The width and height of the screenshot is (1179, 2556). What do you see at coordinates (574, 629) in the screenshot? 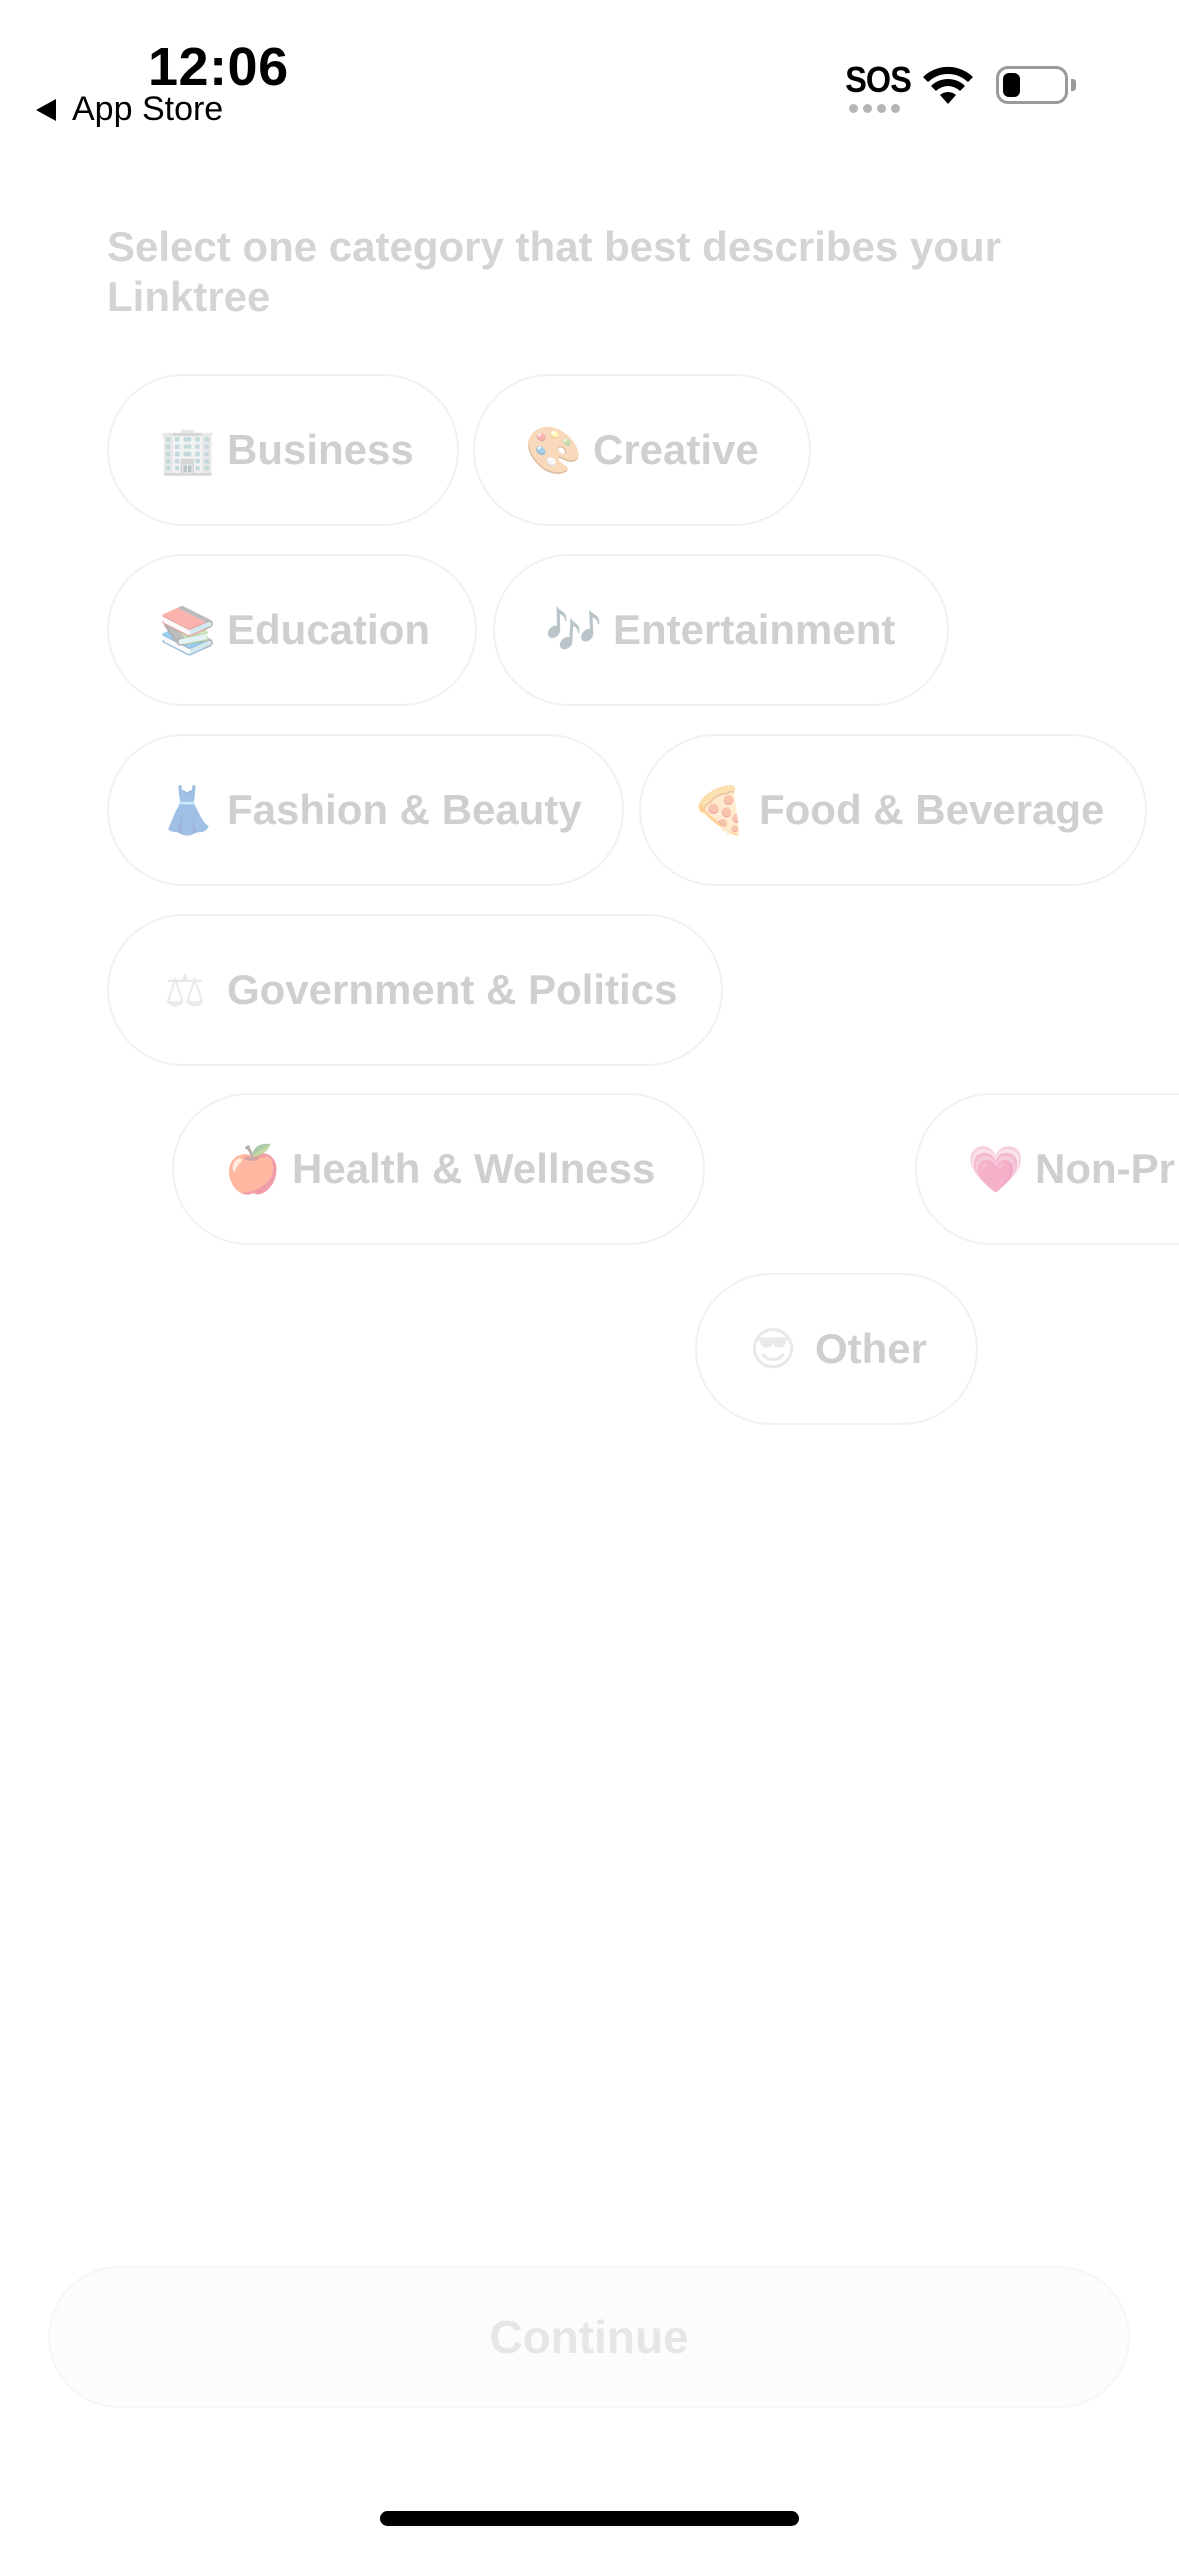
I see `musical-notes-icon: 🎶` at bounding box center [574, 629].